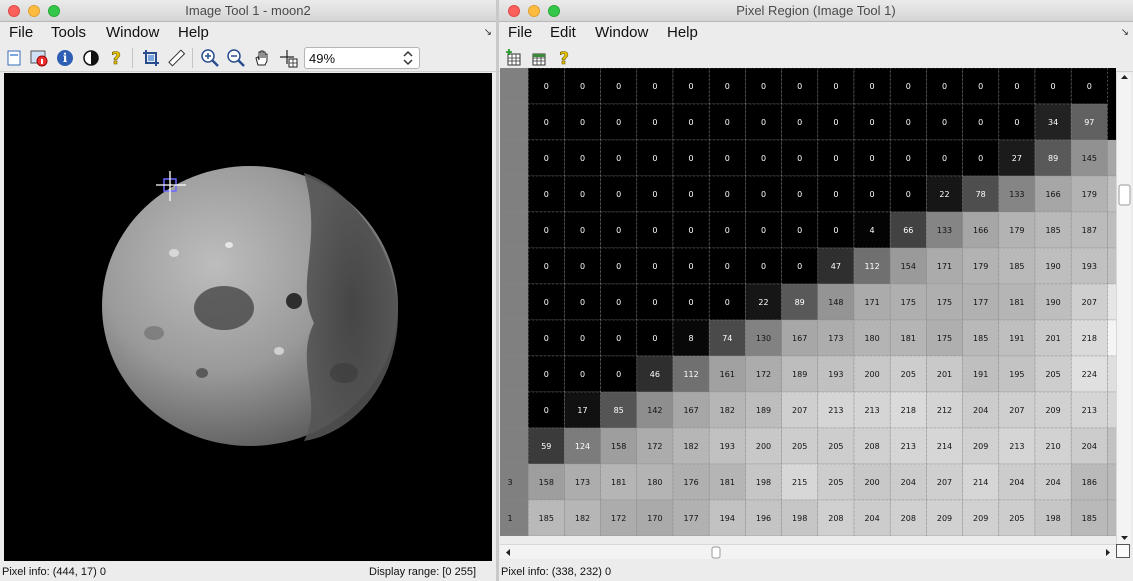 Image resolution: width=1133 pixels, height=581 pixels. I want to click on horizontal-scrollbar, so click(808, 551).